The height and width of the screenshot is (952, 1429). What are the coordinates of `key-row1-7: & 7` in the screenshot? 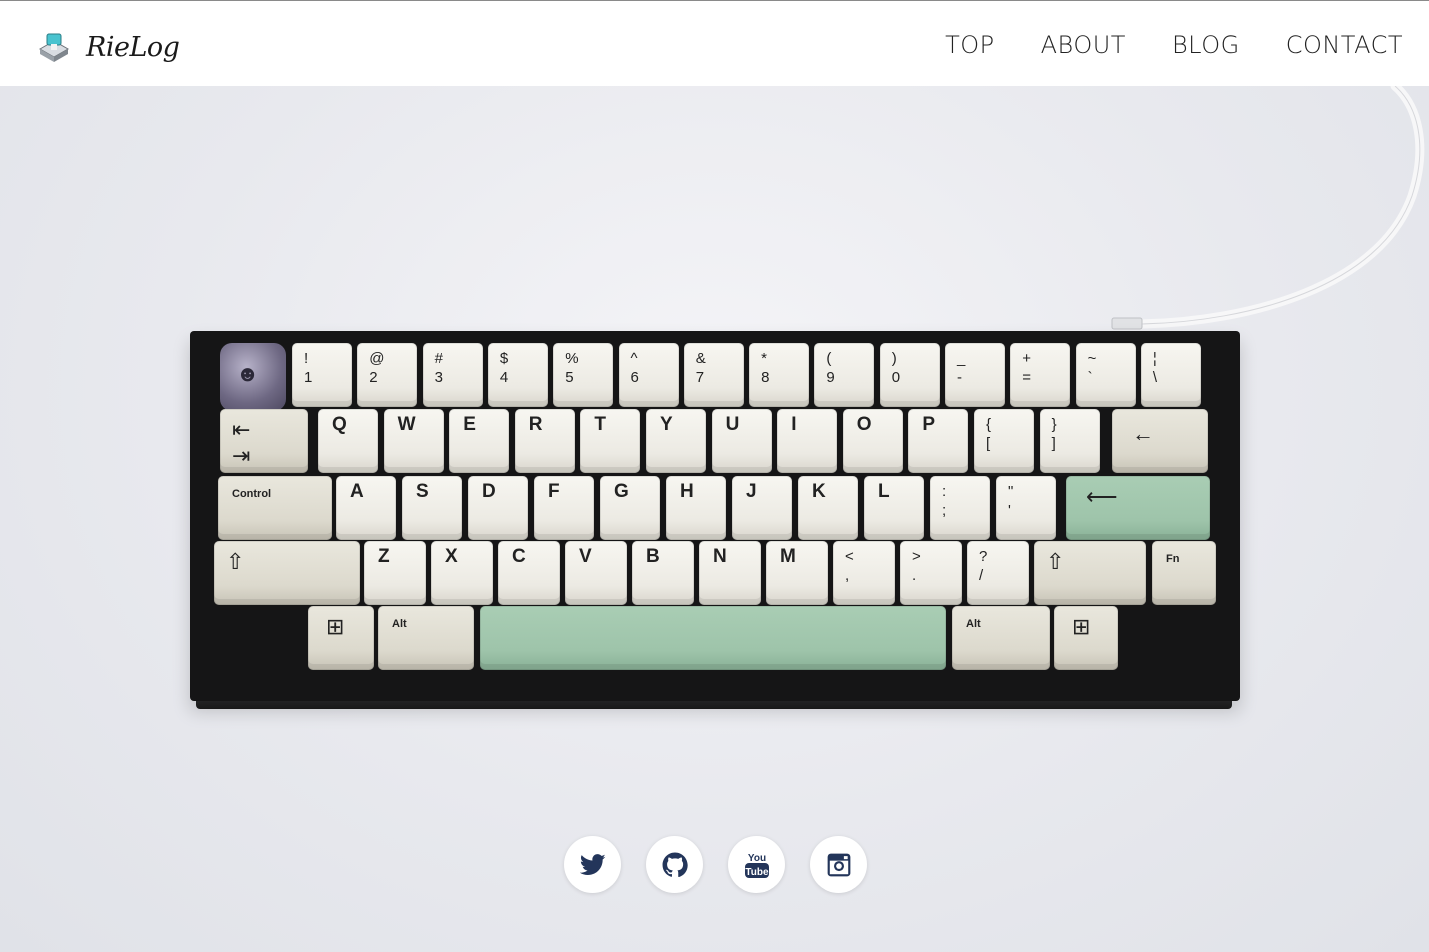 It's located at (713, 375).